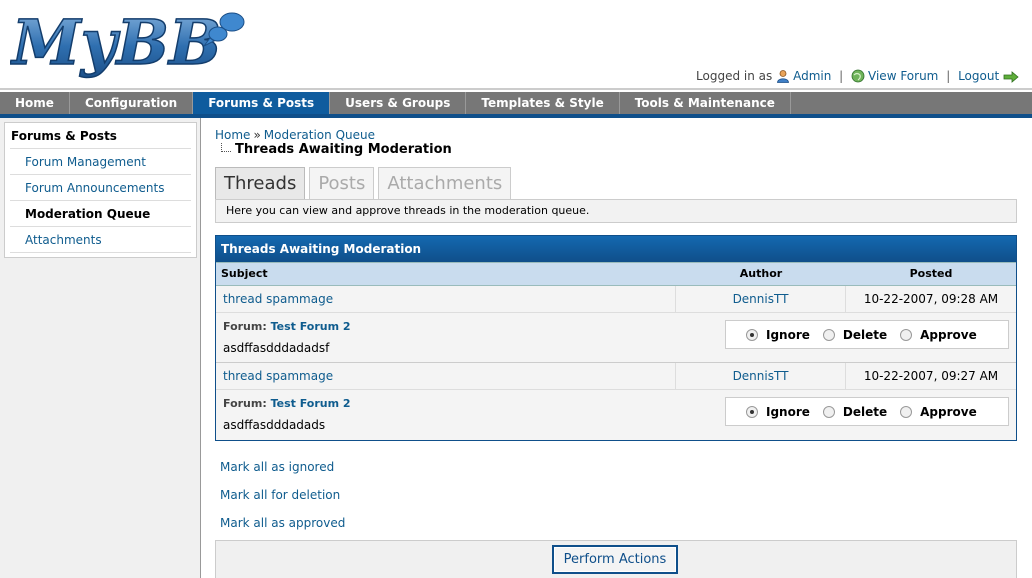 The image size is (1032, 578). Describe the element at coordinates (232, 135) in the screenshot. I see `breadcrumb-home: Home` at that location.